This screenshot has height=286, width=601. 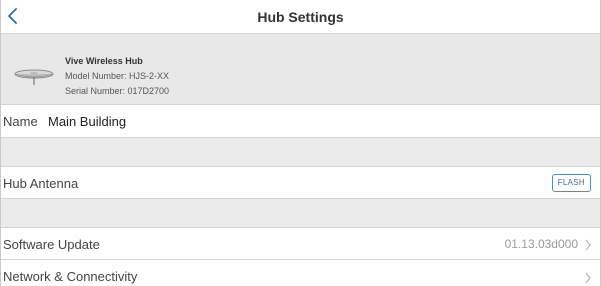 I want to click on nav-bar: Hub Settings, so click(x=300, y=17).